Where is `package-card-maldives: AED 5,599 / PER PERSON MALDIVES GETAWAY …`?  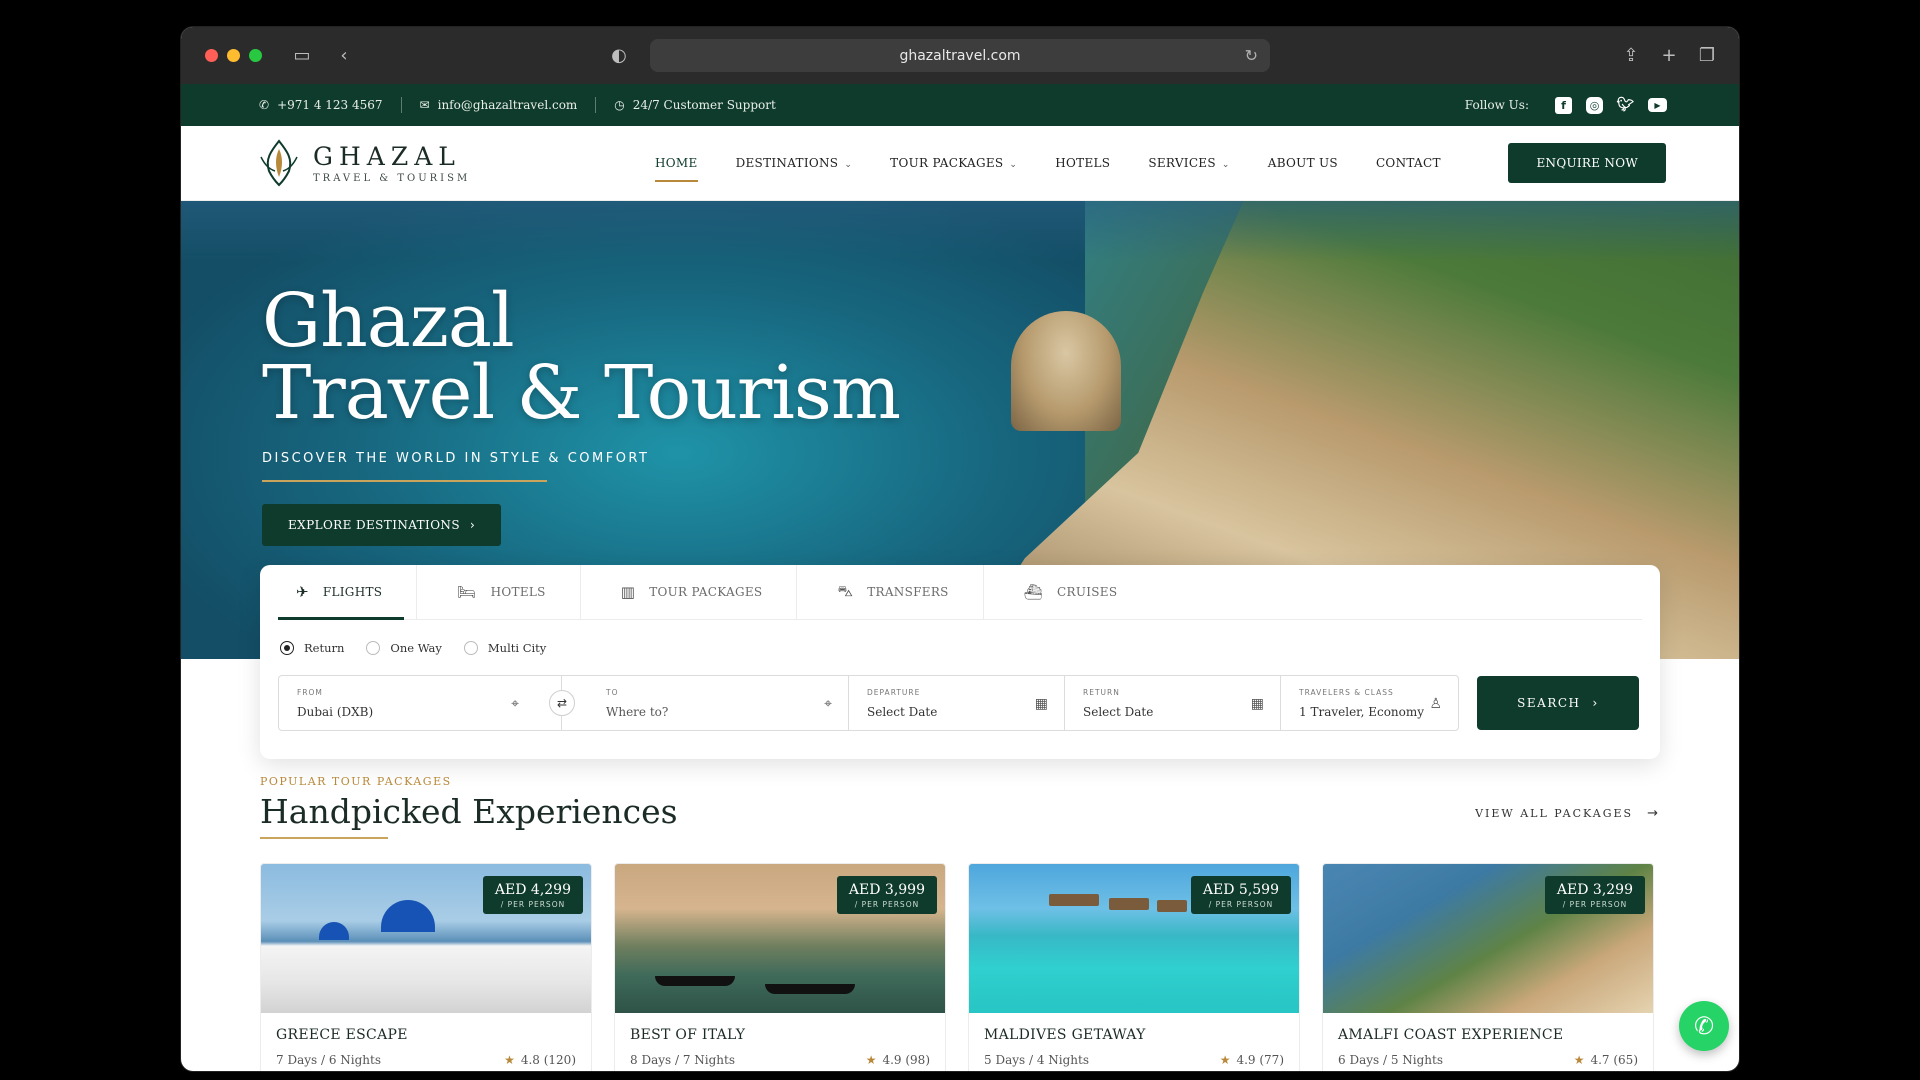
package-card-maldives: AED 5,599 / PER PERSON MALDIVES GETAWAY … is located at coordinates (1134, 967).